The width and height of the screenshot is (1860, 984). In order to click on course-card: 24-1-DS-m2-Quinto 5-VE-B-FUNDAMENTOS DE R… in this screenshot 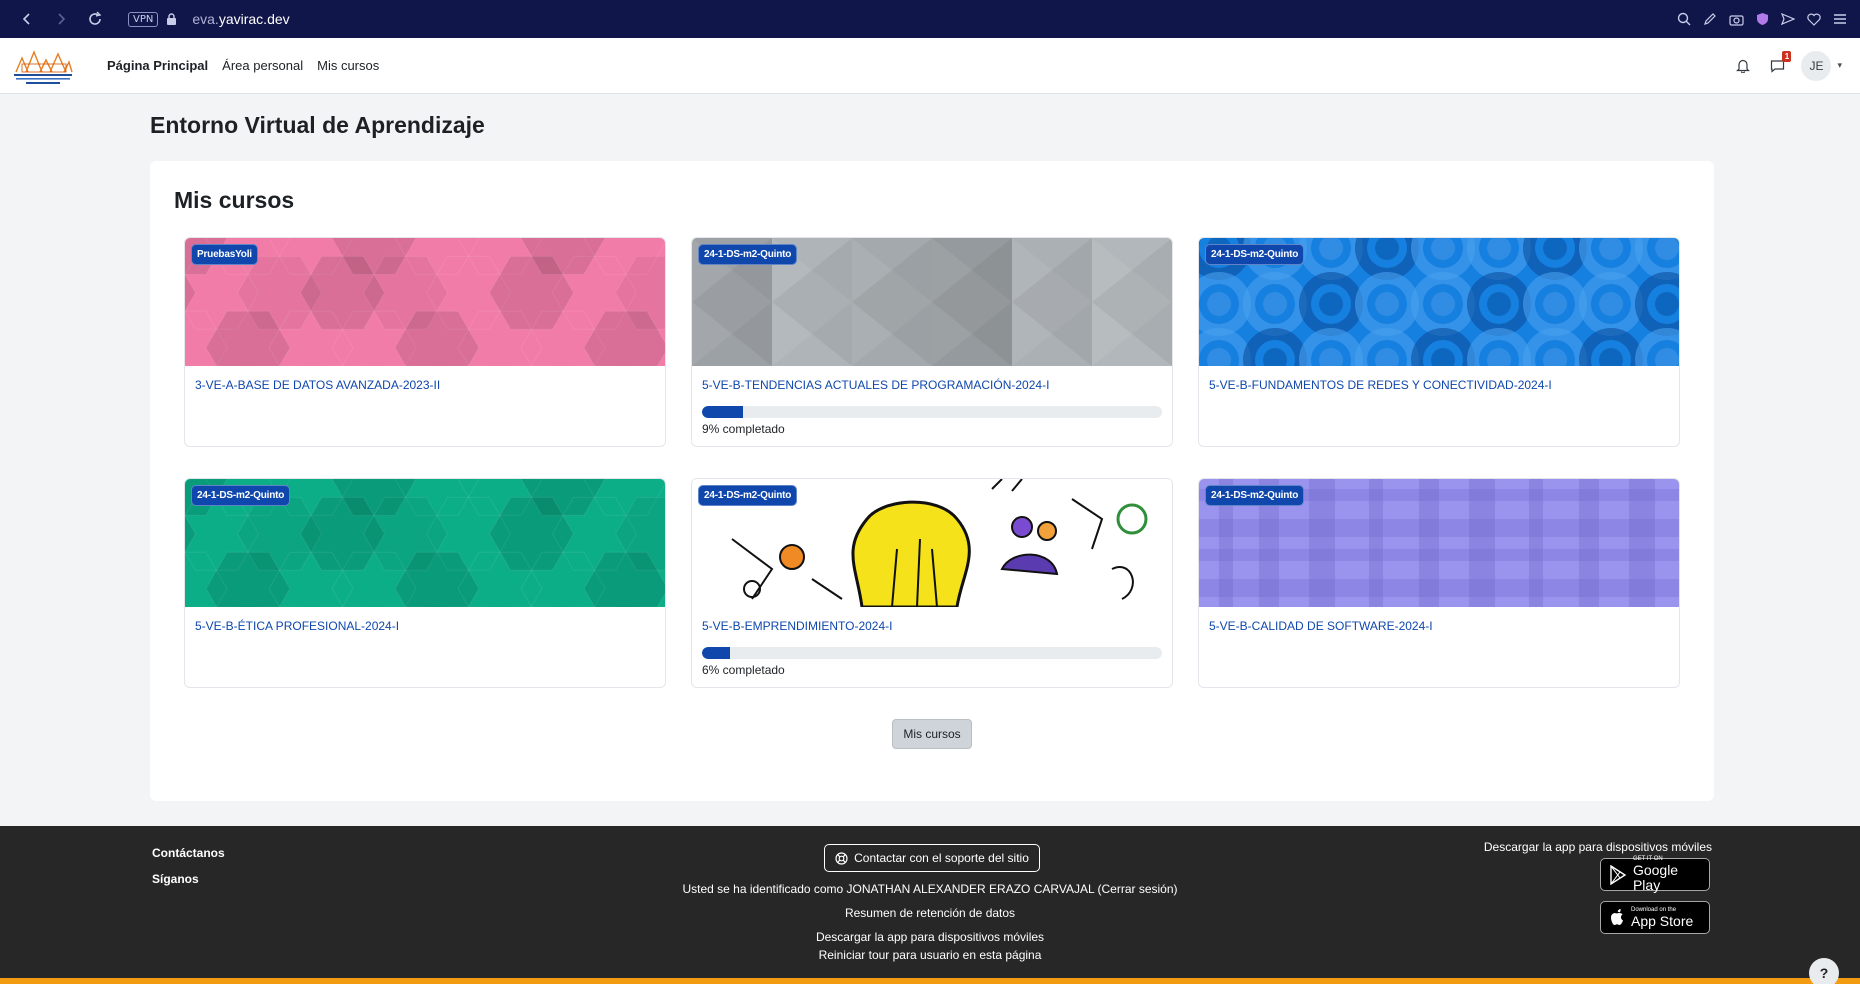, I will do `click(1439, 342)`.